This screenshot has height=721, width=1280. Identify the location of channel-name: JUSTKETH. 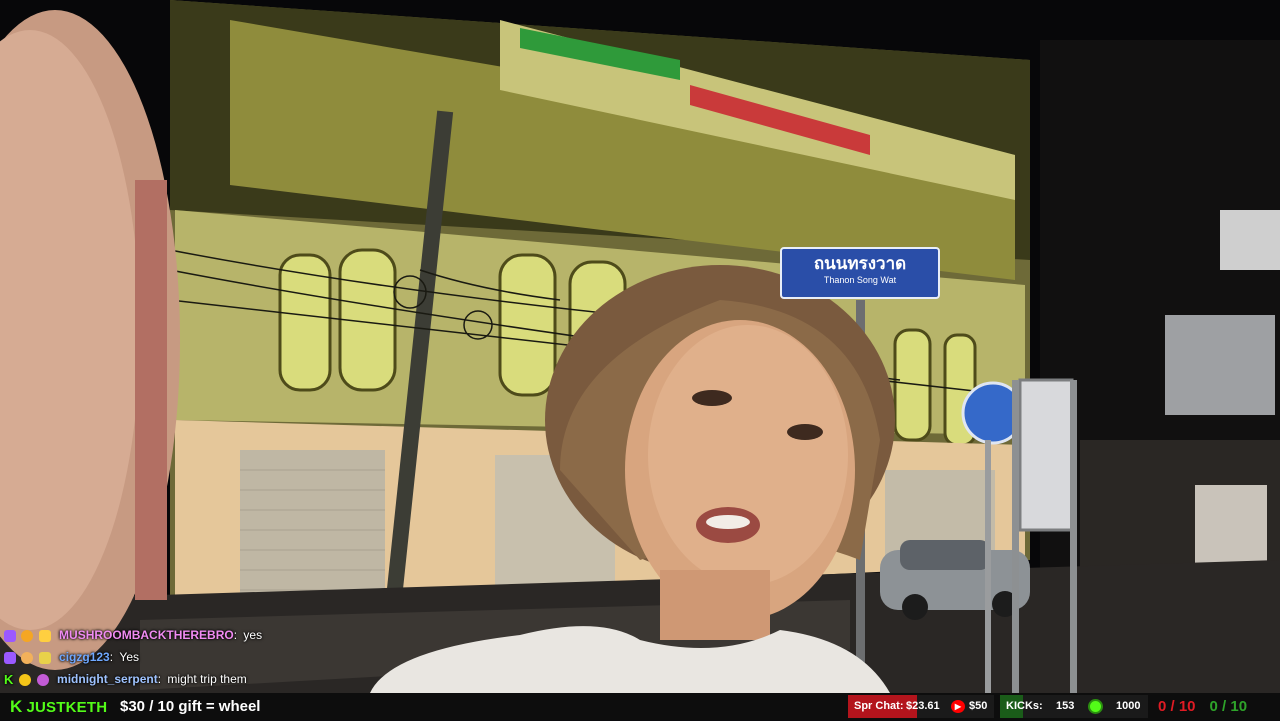
(67, 707).